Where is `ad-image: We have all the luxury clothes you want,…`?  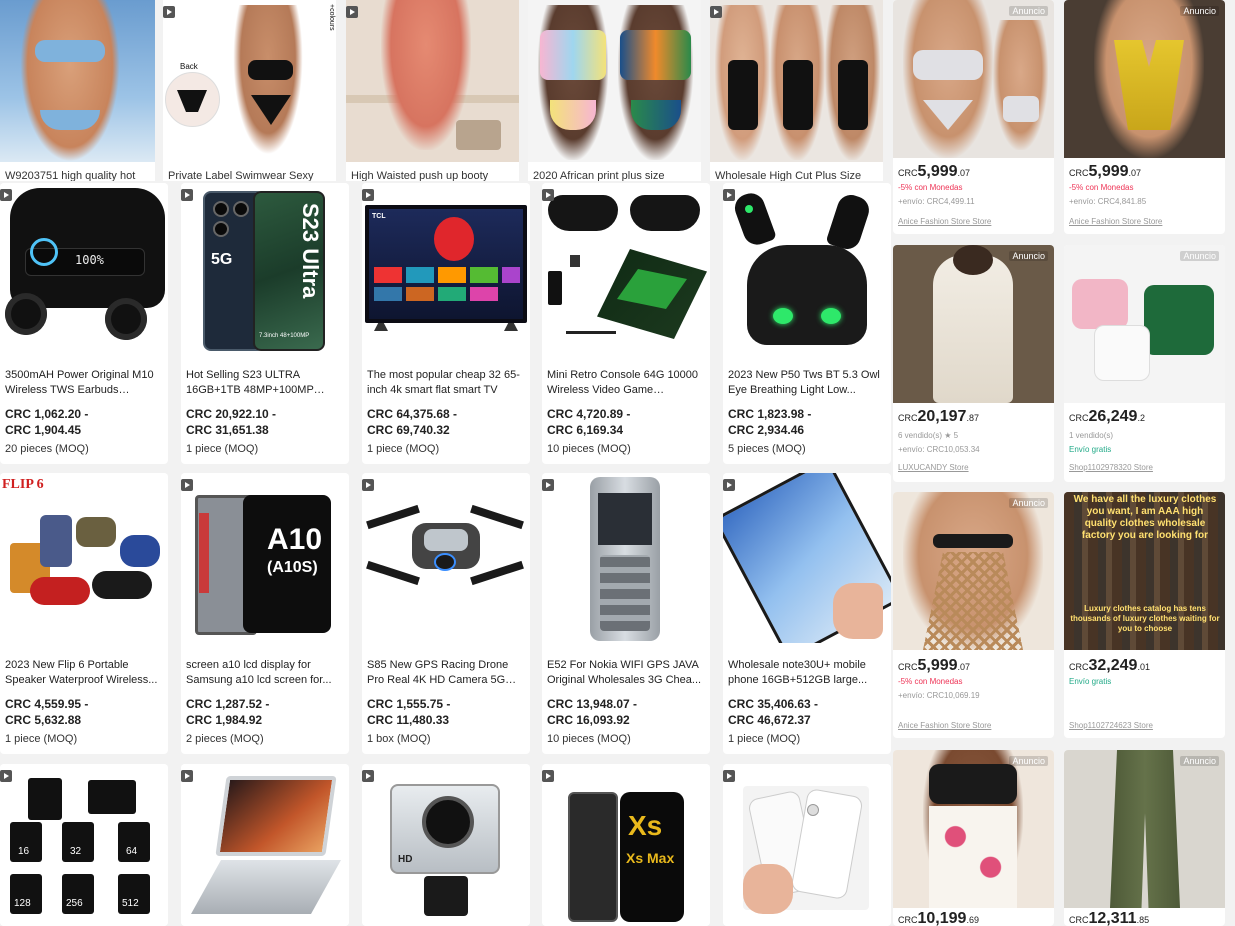 ad-image: We have all the luxury clothes you want,… is located at coordinates (1144, 571).